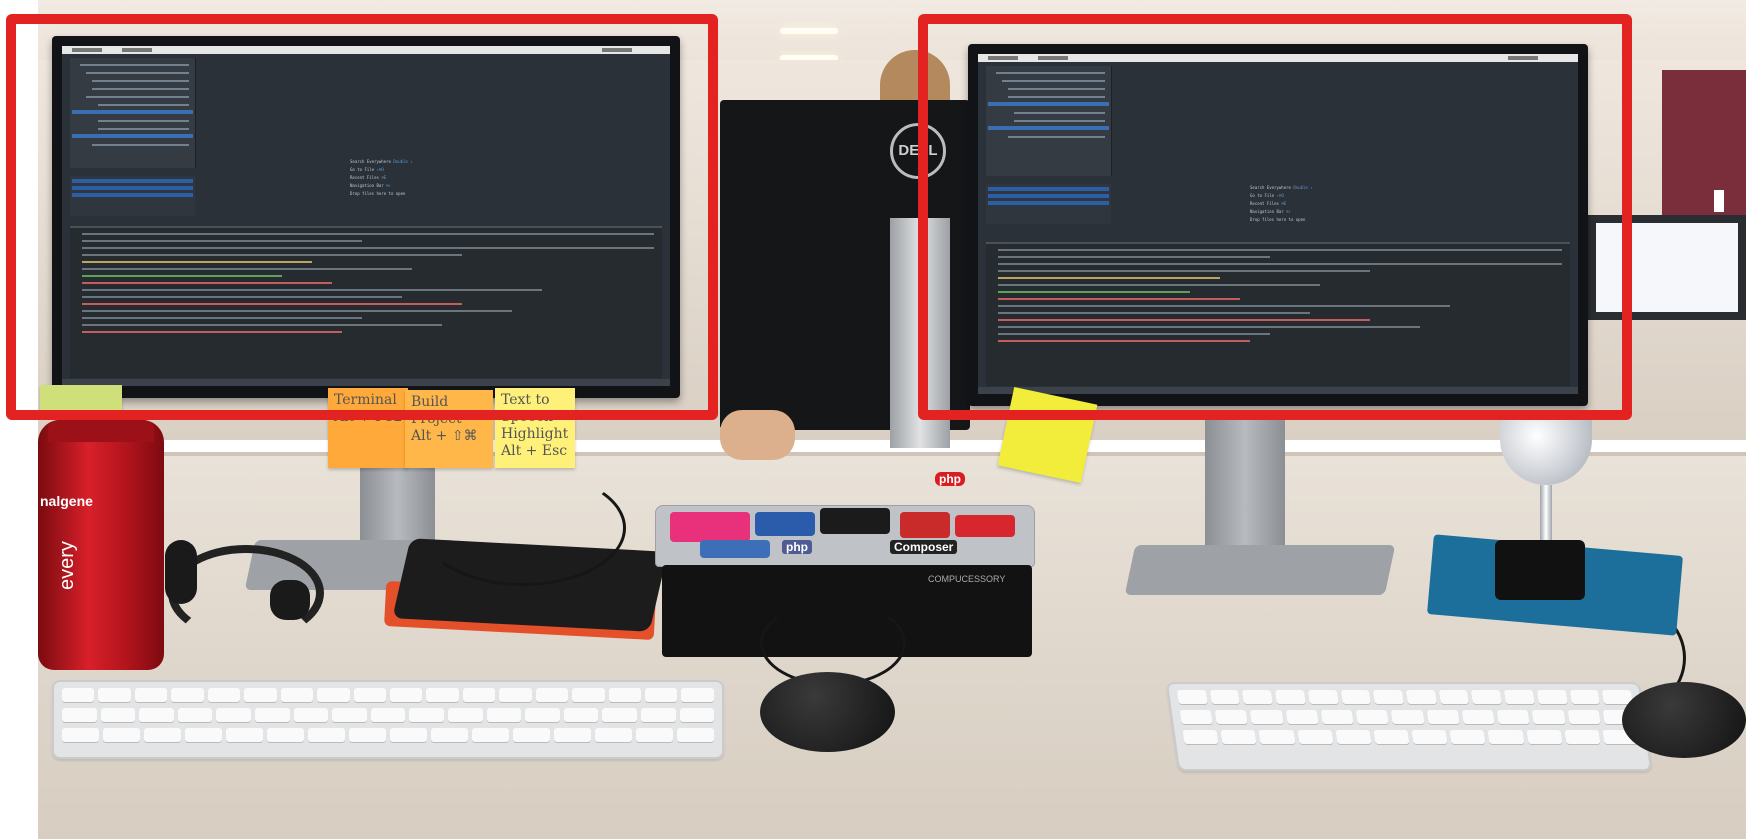  What do you see at coordinates (1245, 485) in the screenshot?
I see `right-monitor-stand` at bounding box center [1245, 485].